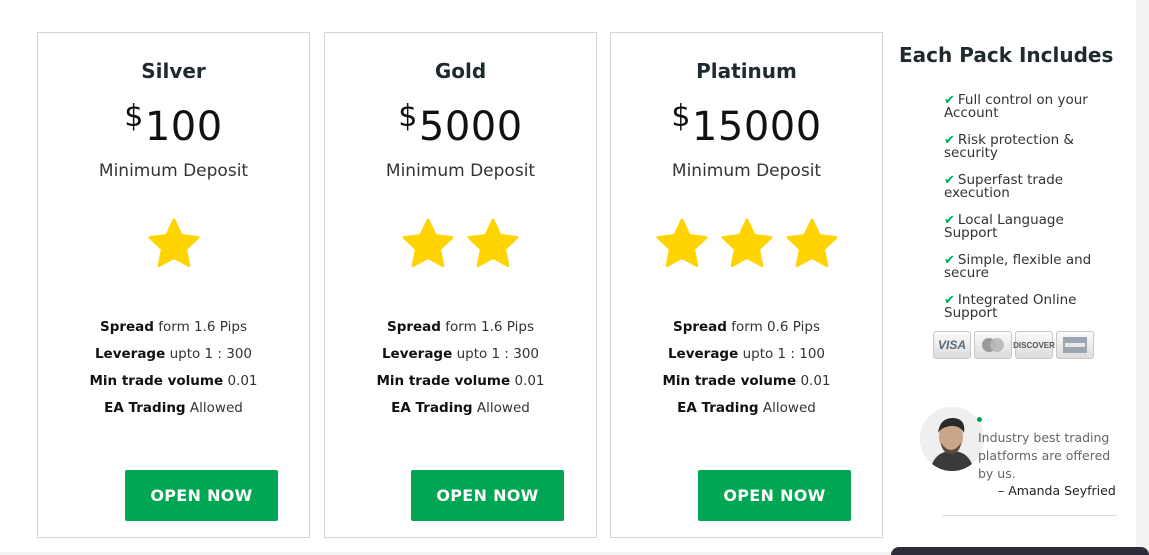 This screenshot has width=1149, height=555. What do you see at coordinates (746, 71) in the screenshot?
I see `plan-title: Platinum` at bounding box center [746, 71].